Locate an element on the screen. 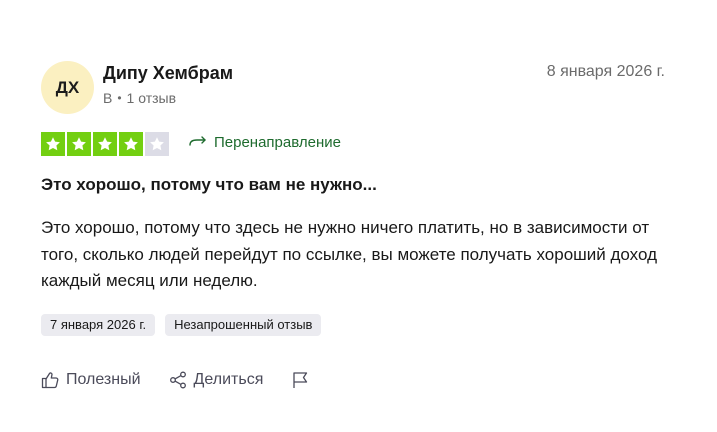  star-4-filled is located at coordinates (131, 144).